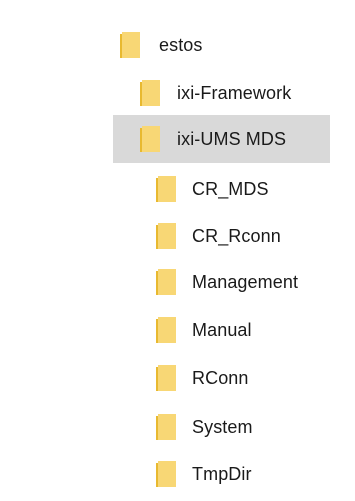 The width and height of the screenshot is (355, 501). I want to click on tree-item-label: estos, so click(181, 45).